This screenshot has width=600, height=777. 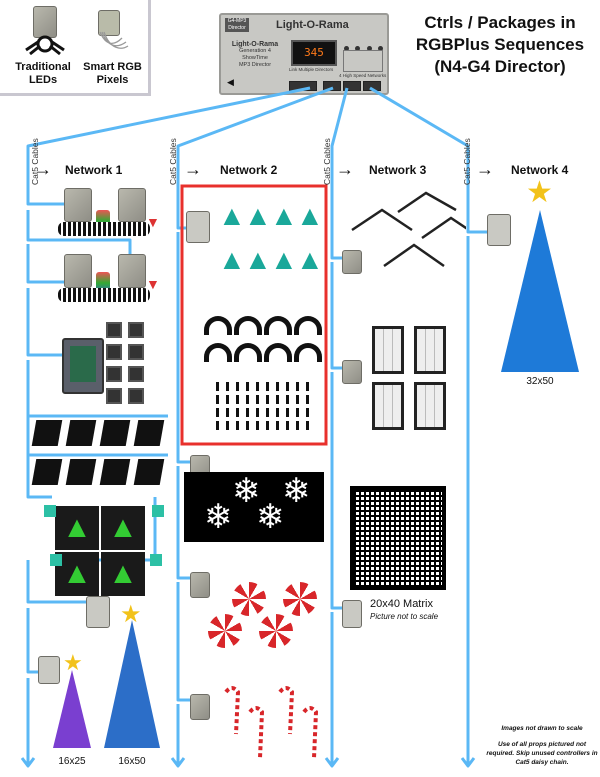 What do you see at coordinates (467, 161) in the screenshot?
I see `cat5-label-4: Cat5 Cables` at bounding box center [467, 161].